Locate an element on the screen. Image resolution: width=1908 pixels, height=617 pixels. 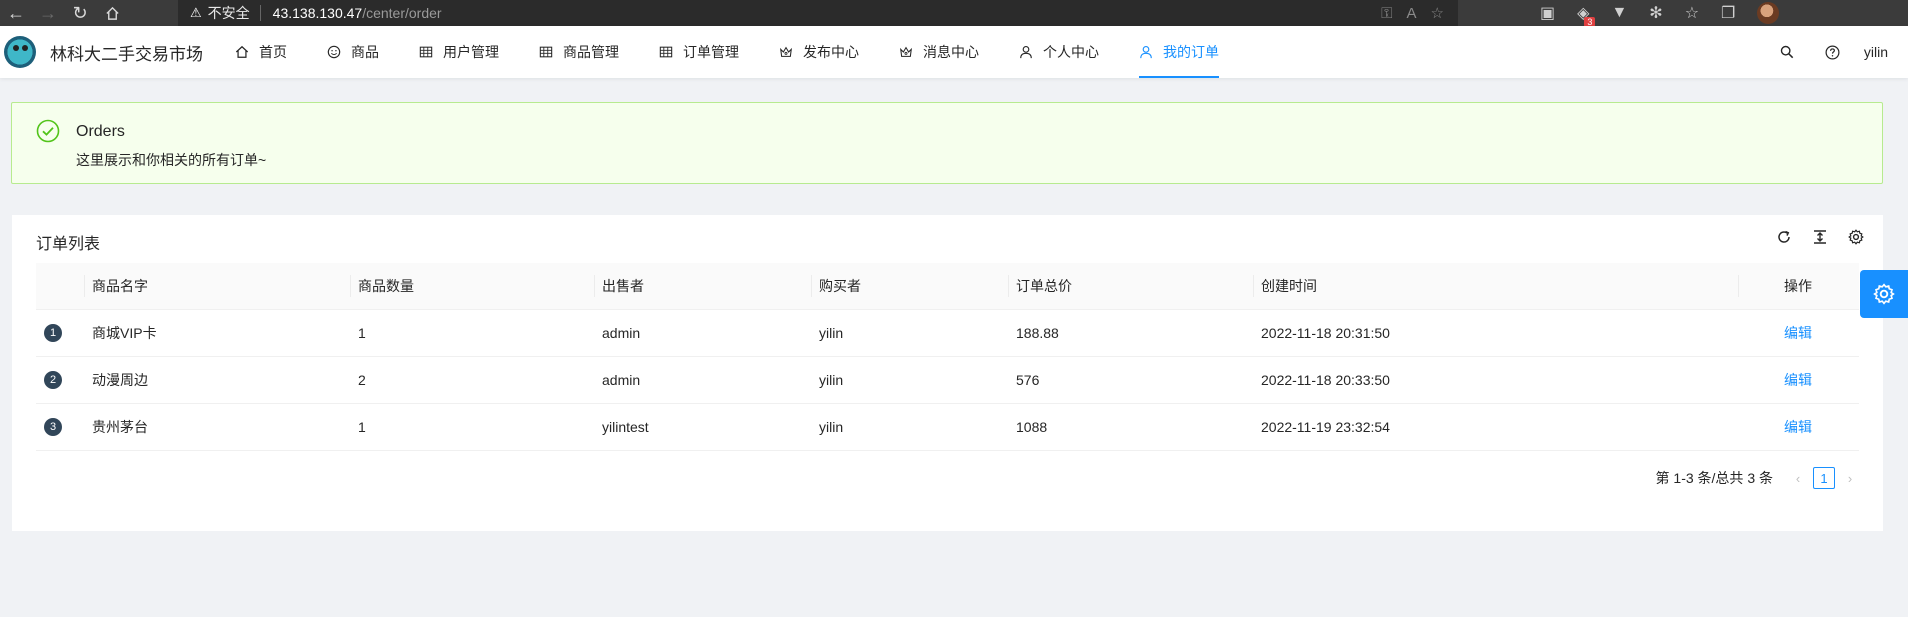
menu-item-2: 用户管理 is located at coordinates (459, 52).